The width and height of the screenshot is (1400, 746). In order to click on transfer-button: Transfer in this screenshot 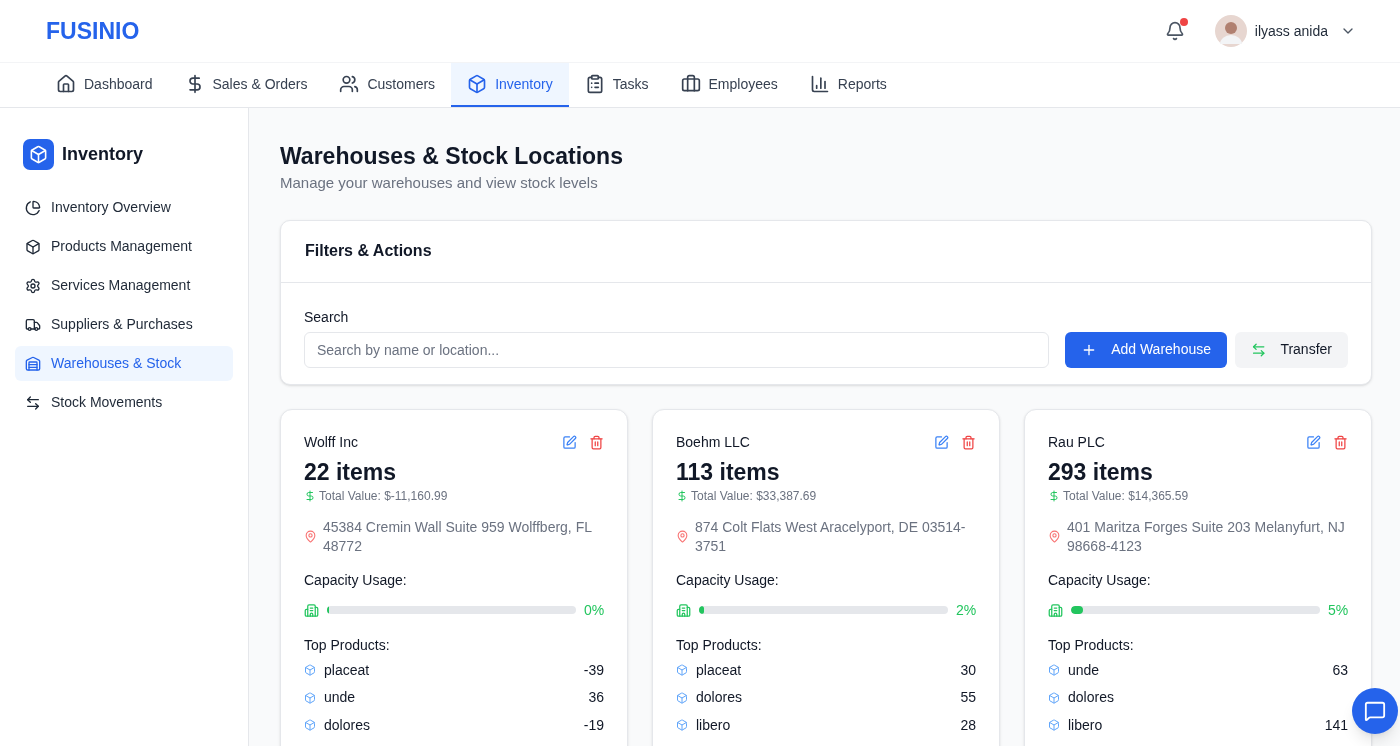, I will do `click(1291, 349)`.